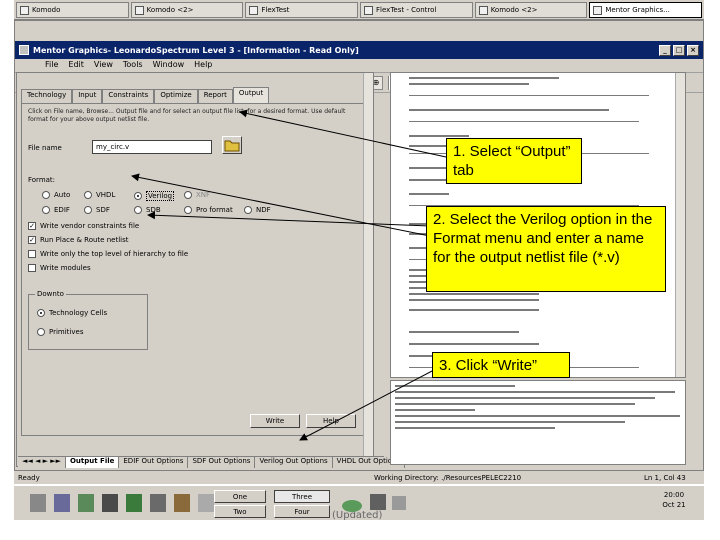  Describe the element at coordinates (501, 365) in the screenshot. I see `callout-step3: 3. Click “Write”` at that location.